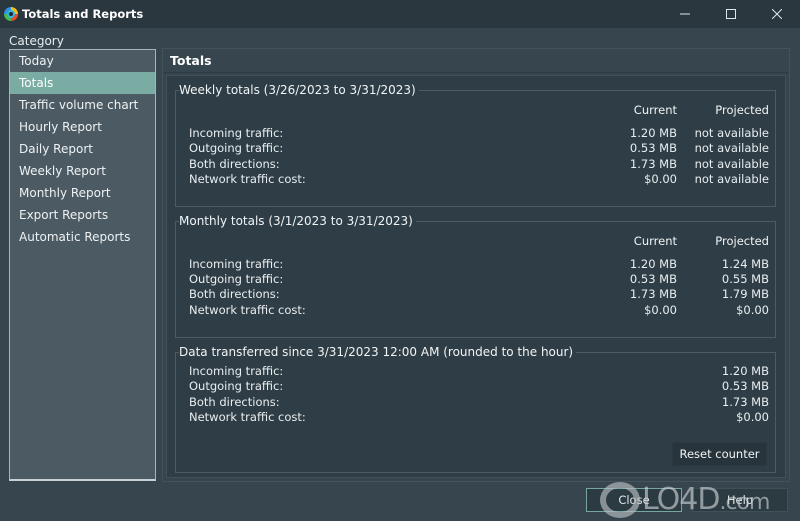 Image resolution: width=800 pixels, height=521 pixels. I want to click on table-row: Network traffic cost: $0.00 $0.00, so click(479, 311).